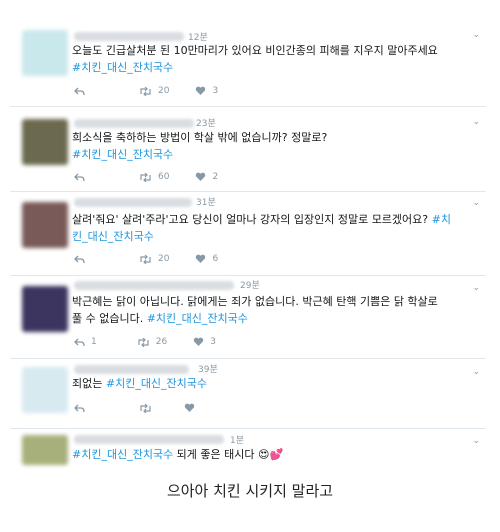 Image resolution: width=500 pixels, height=532 pixels. What do you see at coordinates (276, 383) in the screenshot?
I see `tweet-text: 죄없는 #치킨_대신_잔치국수` at bounding box center [276, 383].